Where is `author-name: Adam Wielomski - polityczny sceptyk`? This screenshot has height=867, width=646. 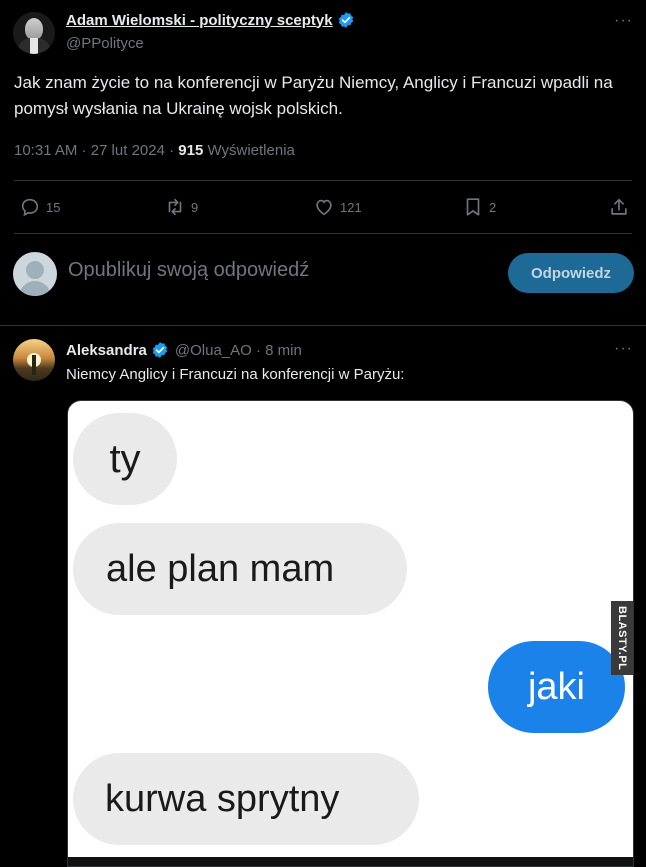
author-name: Adam Wielomski - polityczny sceptyk is located at coordinates (199, 20).